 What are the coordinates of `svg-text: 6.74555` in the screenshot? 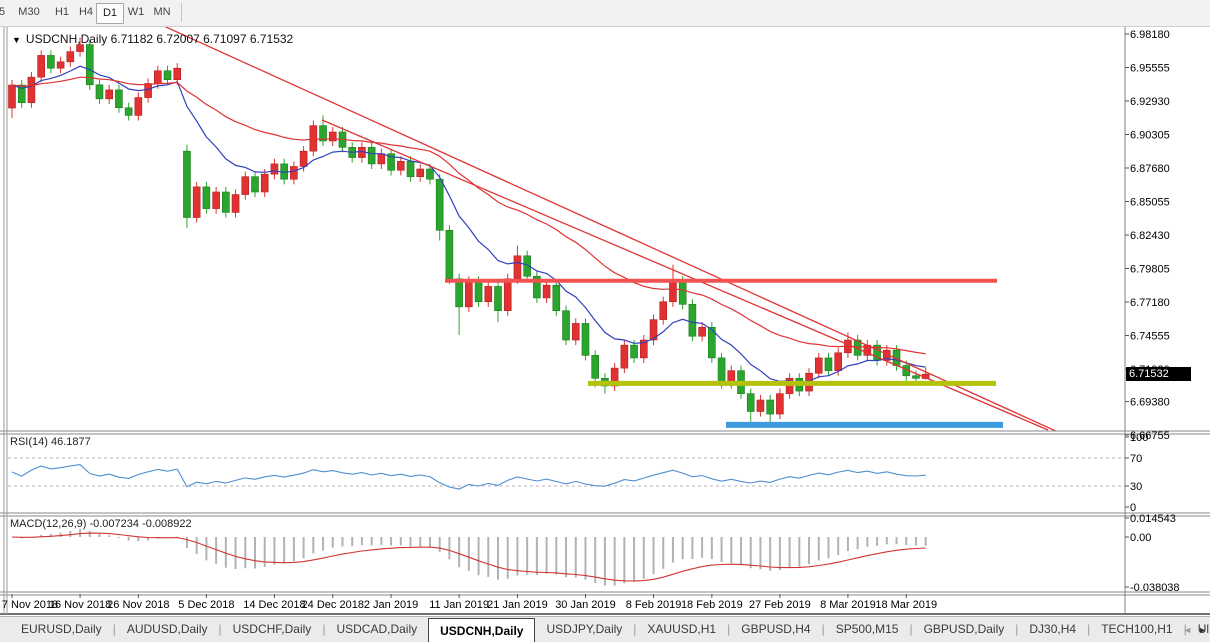 It's located at (1150, 337).